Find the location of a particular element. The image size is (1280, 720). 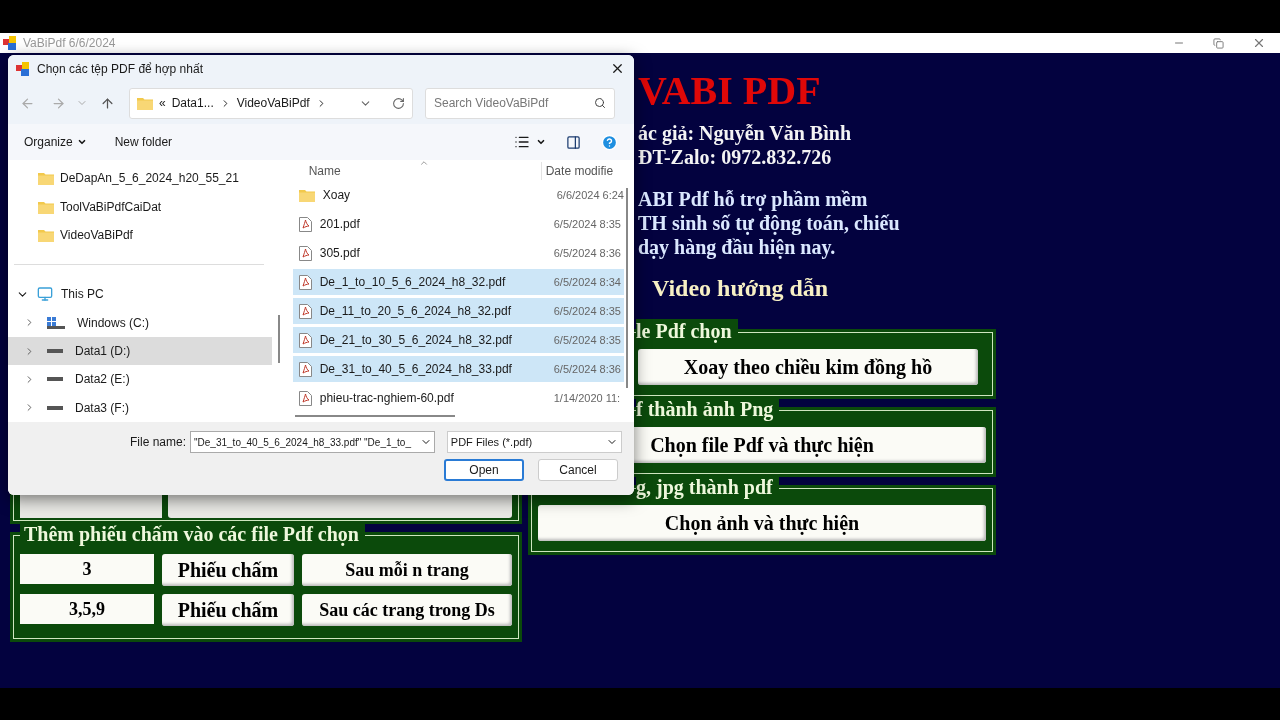

action-button: Chọn ảnh và thực hiện is located at coordinates (762, 523).